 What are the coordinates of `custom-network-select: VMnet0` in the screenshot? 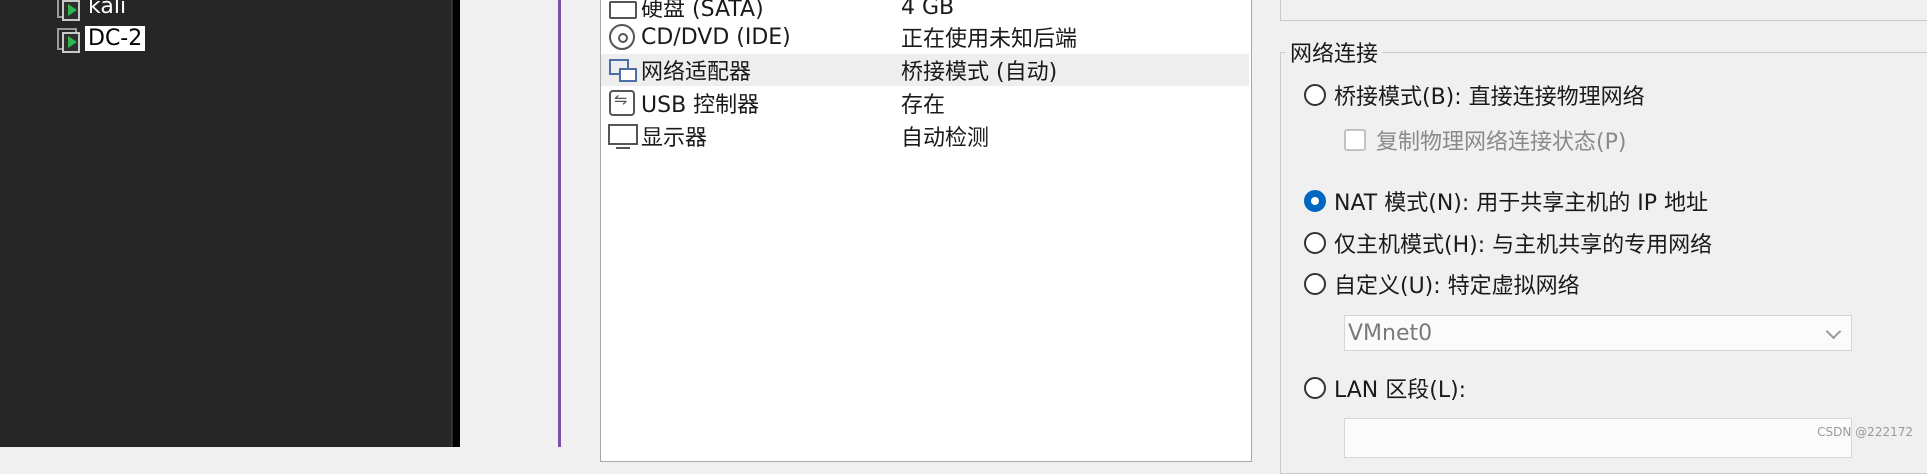 It's located at (1598, 333).